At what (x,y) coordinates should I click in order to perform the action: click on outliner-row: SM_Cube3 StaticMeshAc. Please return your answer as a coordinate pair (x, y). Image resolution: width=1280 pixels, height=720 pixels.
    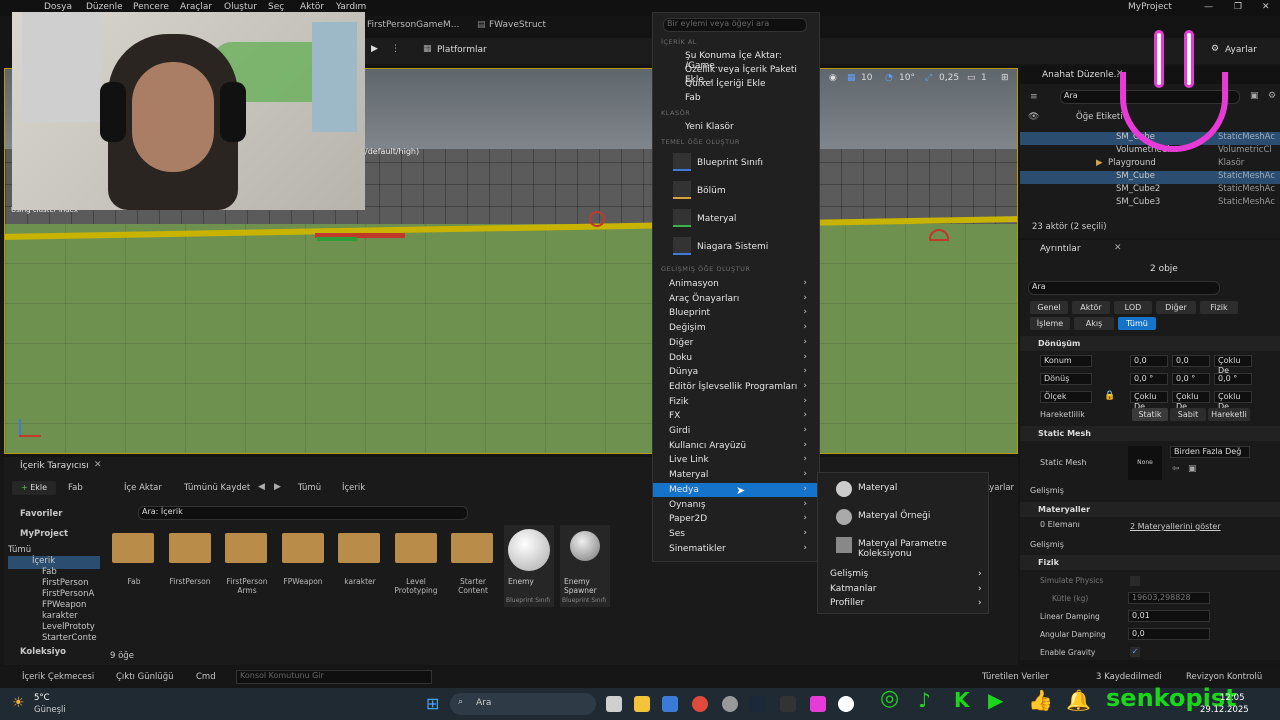
    Looking at the image, I should click on (1150, 203).